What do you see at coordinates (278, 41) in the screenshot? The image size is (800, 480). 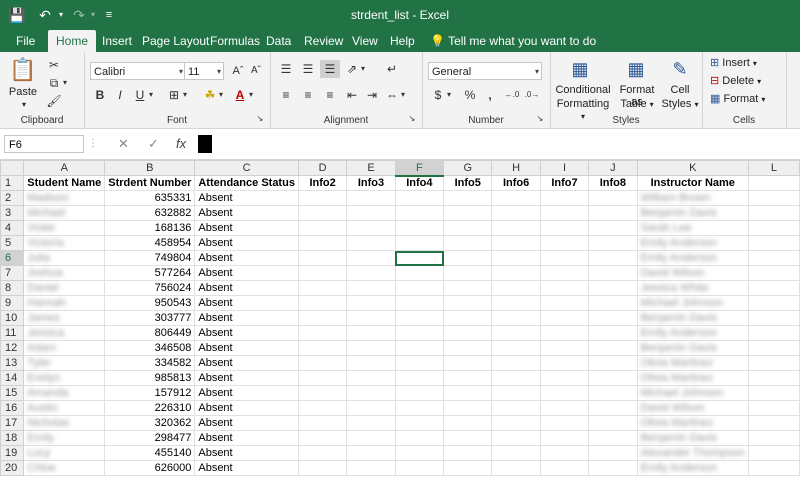 I see `tab-data: Data` at bounding box center [278, 41].